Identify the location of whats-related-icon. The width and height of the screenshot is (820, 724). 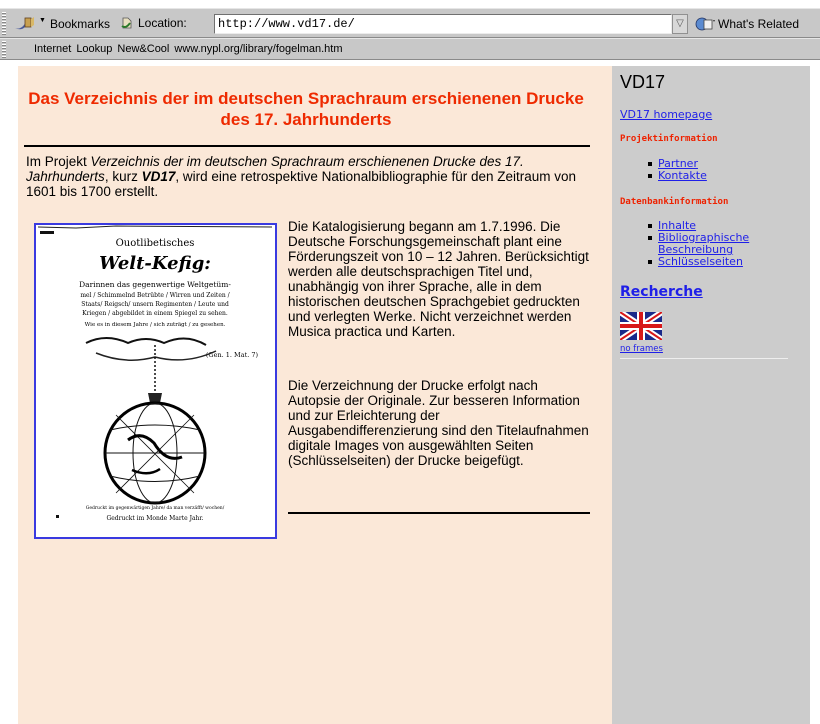
(705, 24).